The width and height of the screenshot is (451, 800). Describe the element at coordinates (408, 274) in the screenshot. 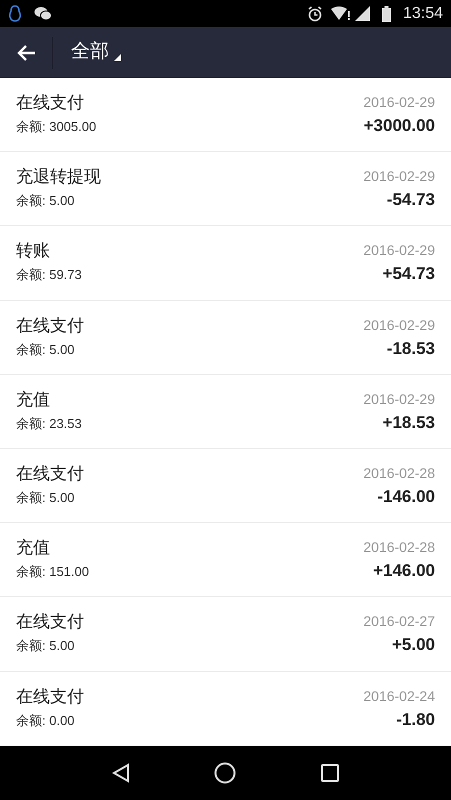

I see `transaction-amount: +54.73` at that location.